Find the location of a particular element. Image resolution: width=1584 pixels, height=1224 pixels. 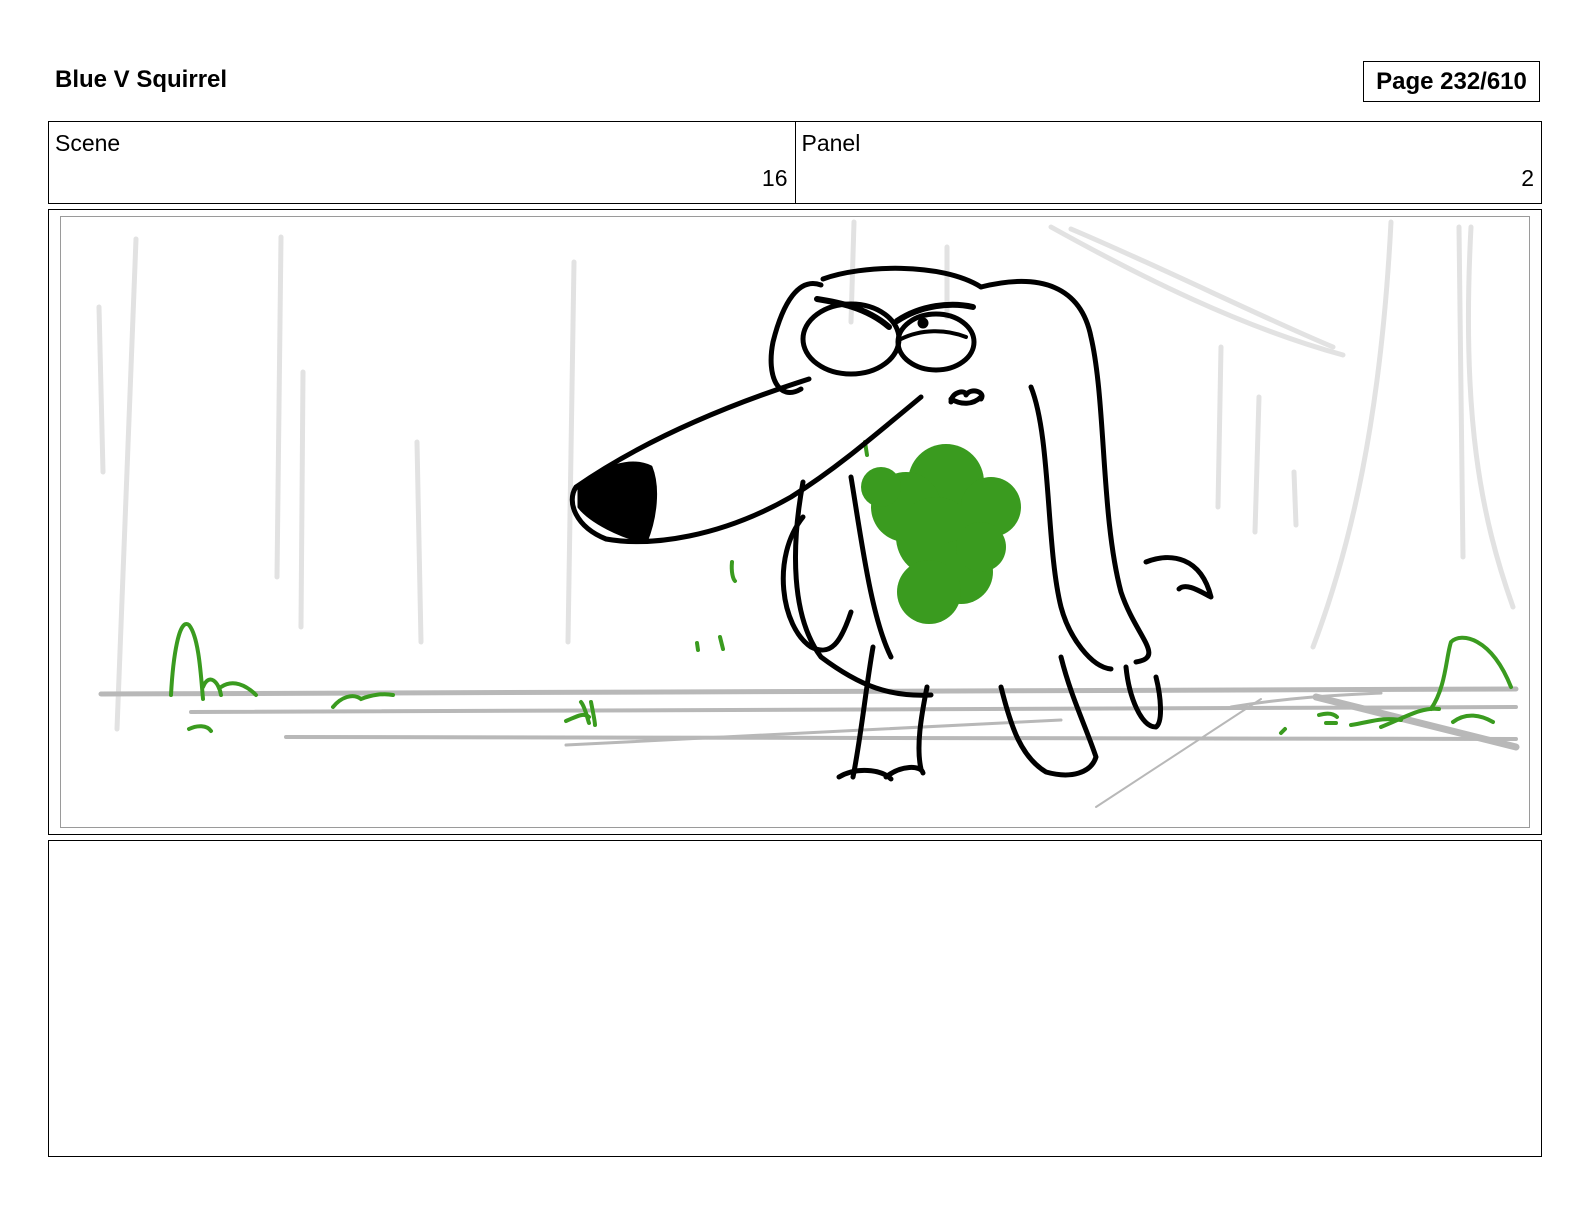

scene-cell: Scene 16 is located at coordinates (422, 162).